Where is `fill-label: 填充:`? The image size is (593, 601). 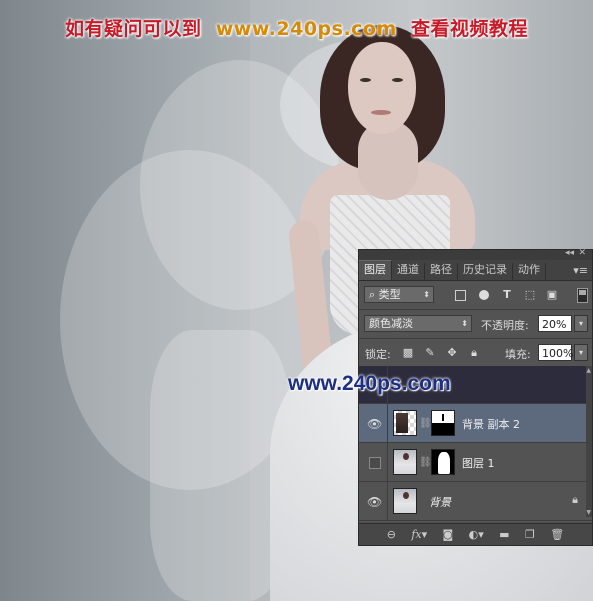
fill-label: 填充: is located at coordinates (518, 354).